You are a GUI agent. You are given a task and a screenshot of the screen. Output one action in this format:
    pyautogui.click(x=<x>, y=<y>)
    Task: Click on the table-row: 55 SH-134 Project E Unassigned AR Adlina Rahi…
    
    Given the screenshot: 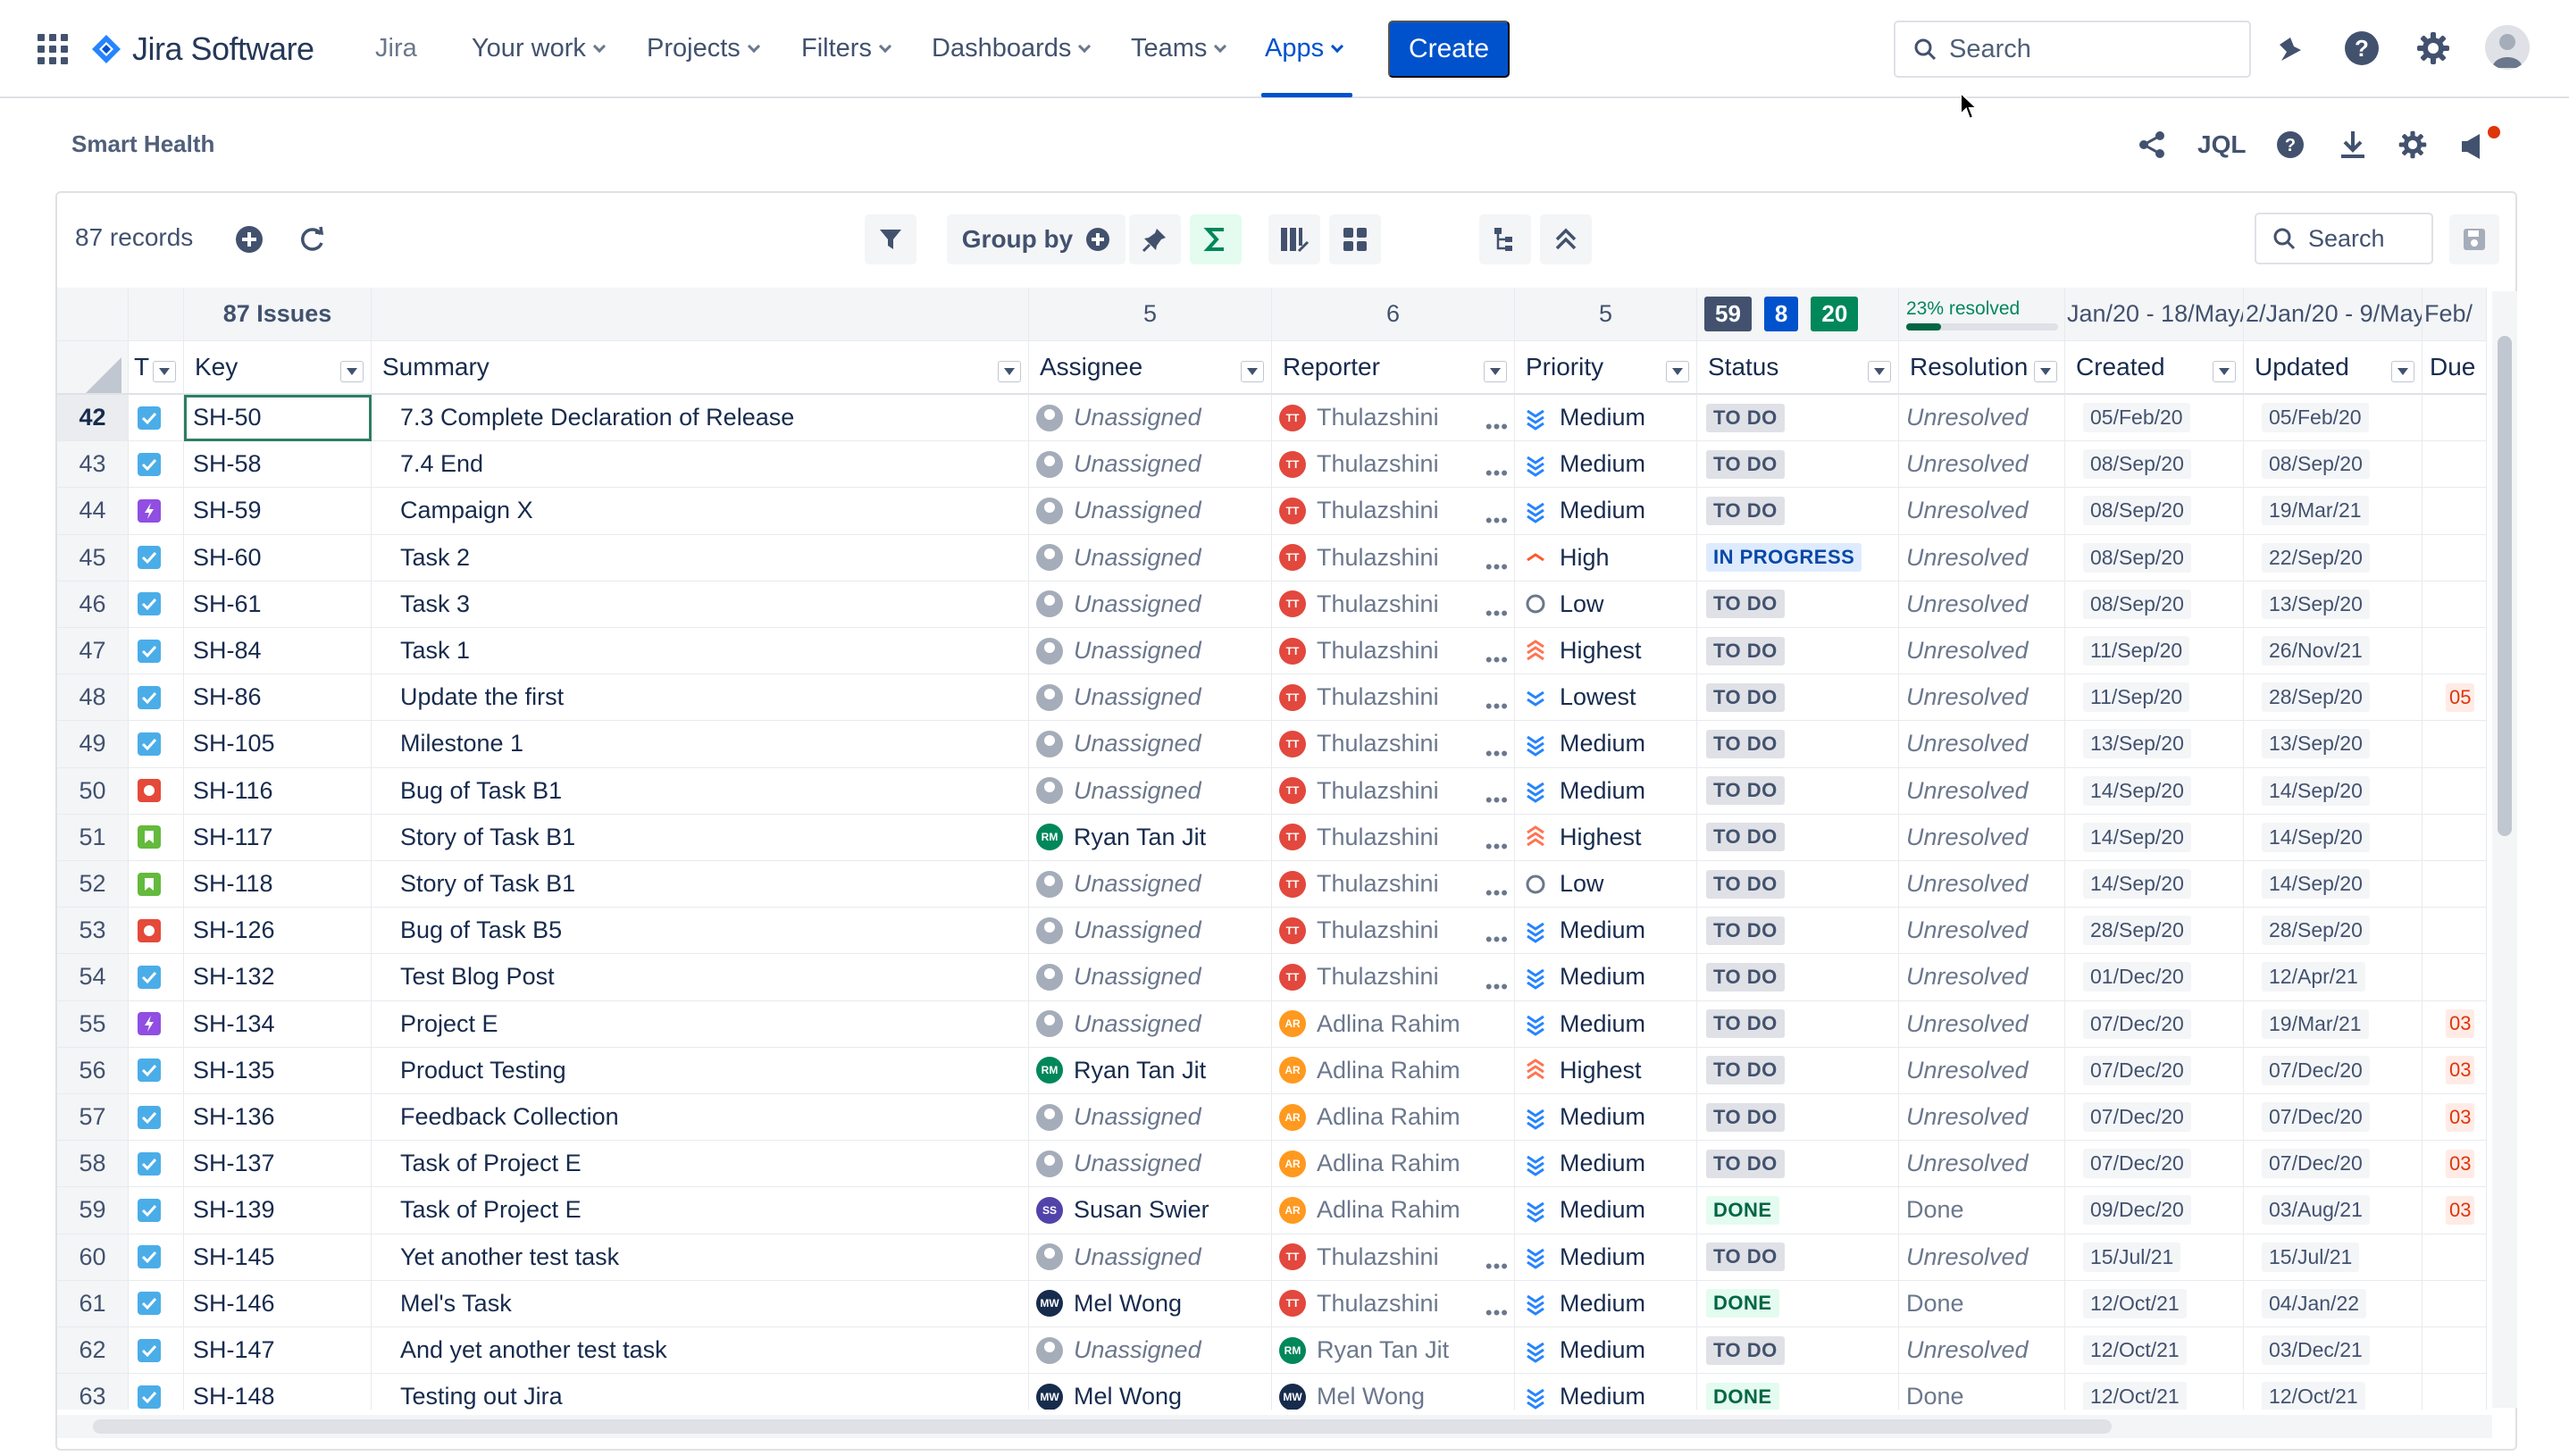 What is the action you would take?
    pyautogui.click(x=1272, y=1024)
    